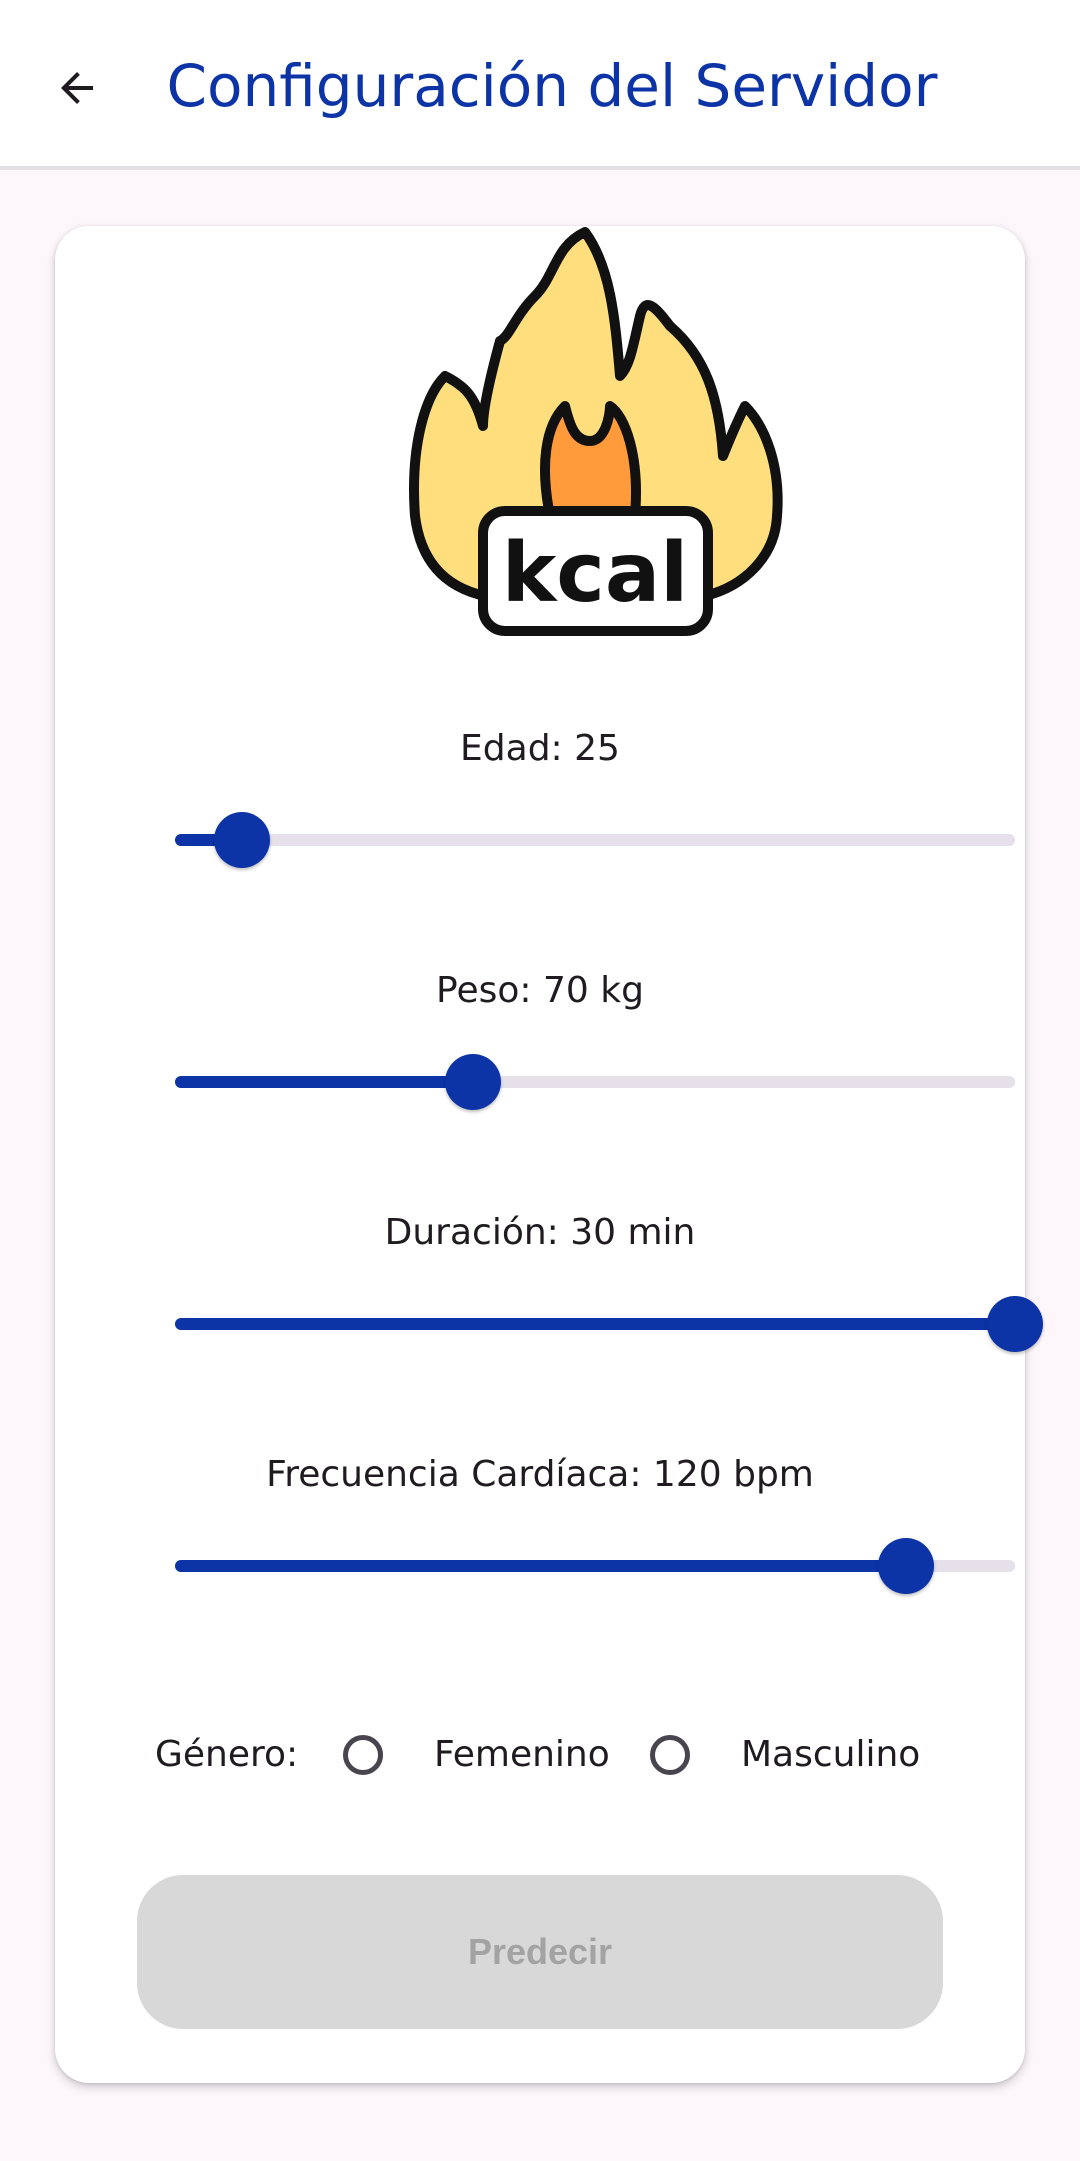 The width and height of the screenshot is (1080, 2161). What do you see at coordinates (540, 1232) in the screenshot?
I see `duration-label: Duración: 30 min` at bounding box center [540, 1232].